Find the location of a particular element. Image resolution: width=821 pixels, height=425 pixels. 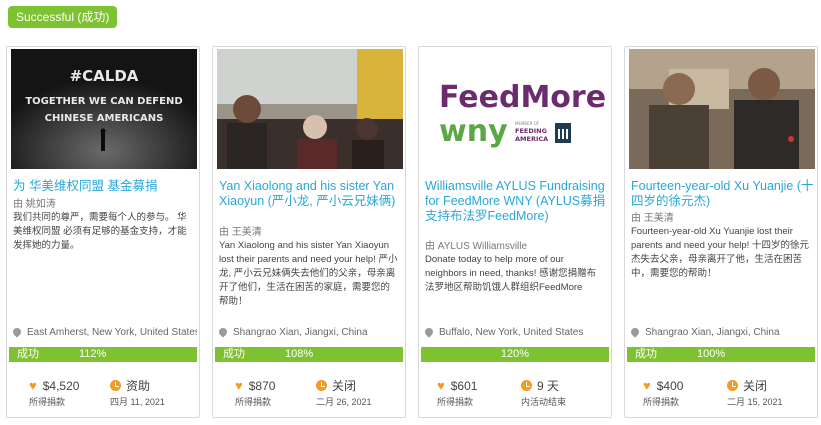

campaign-title: Fourteen-year-old Xu Yuanjie (十四岁的徐元杰) is located at coordinates (723, 194).